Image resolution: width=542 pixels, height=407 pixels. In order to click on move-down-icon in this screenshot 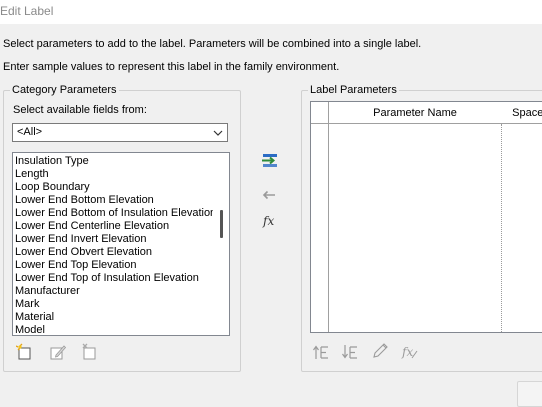, I will do `click(350, 352)`.